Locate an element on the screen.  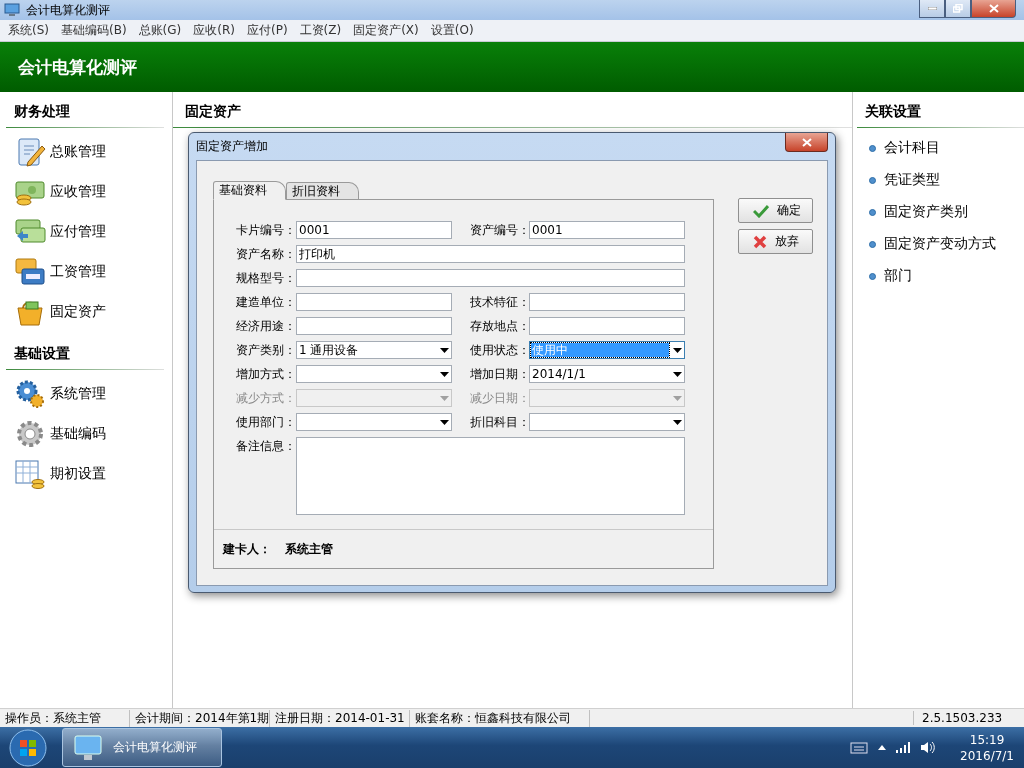
field-label: 备注信息： is located at coordinates (266, 446).